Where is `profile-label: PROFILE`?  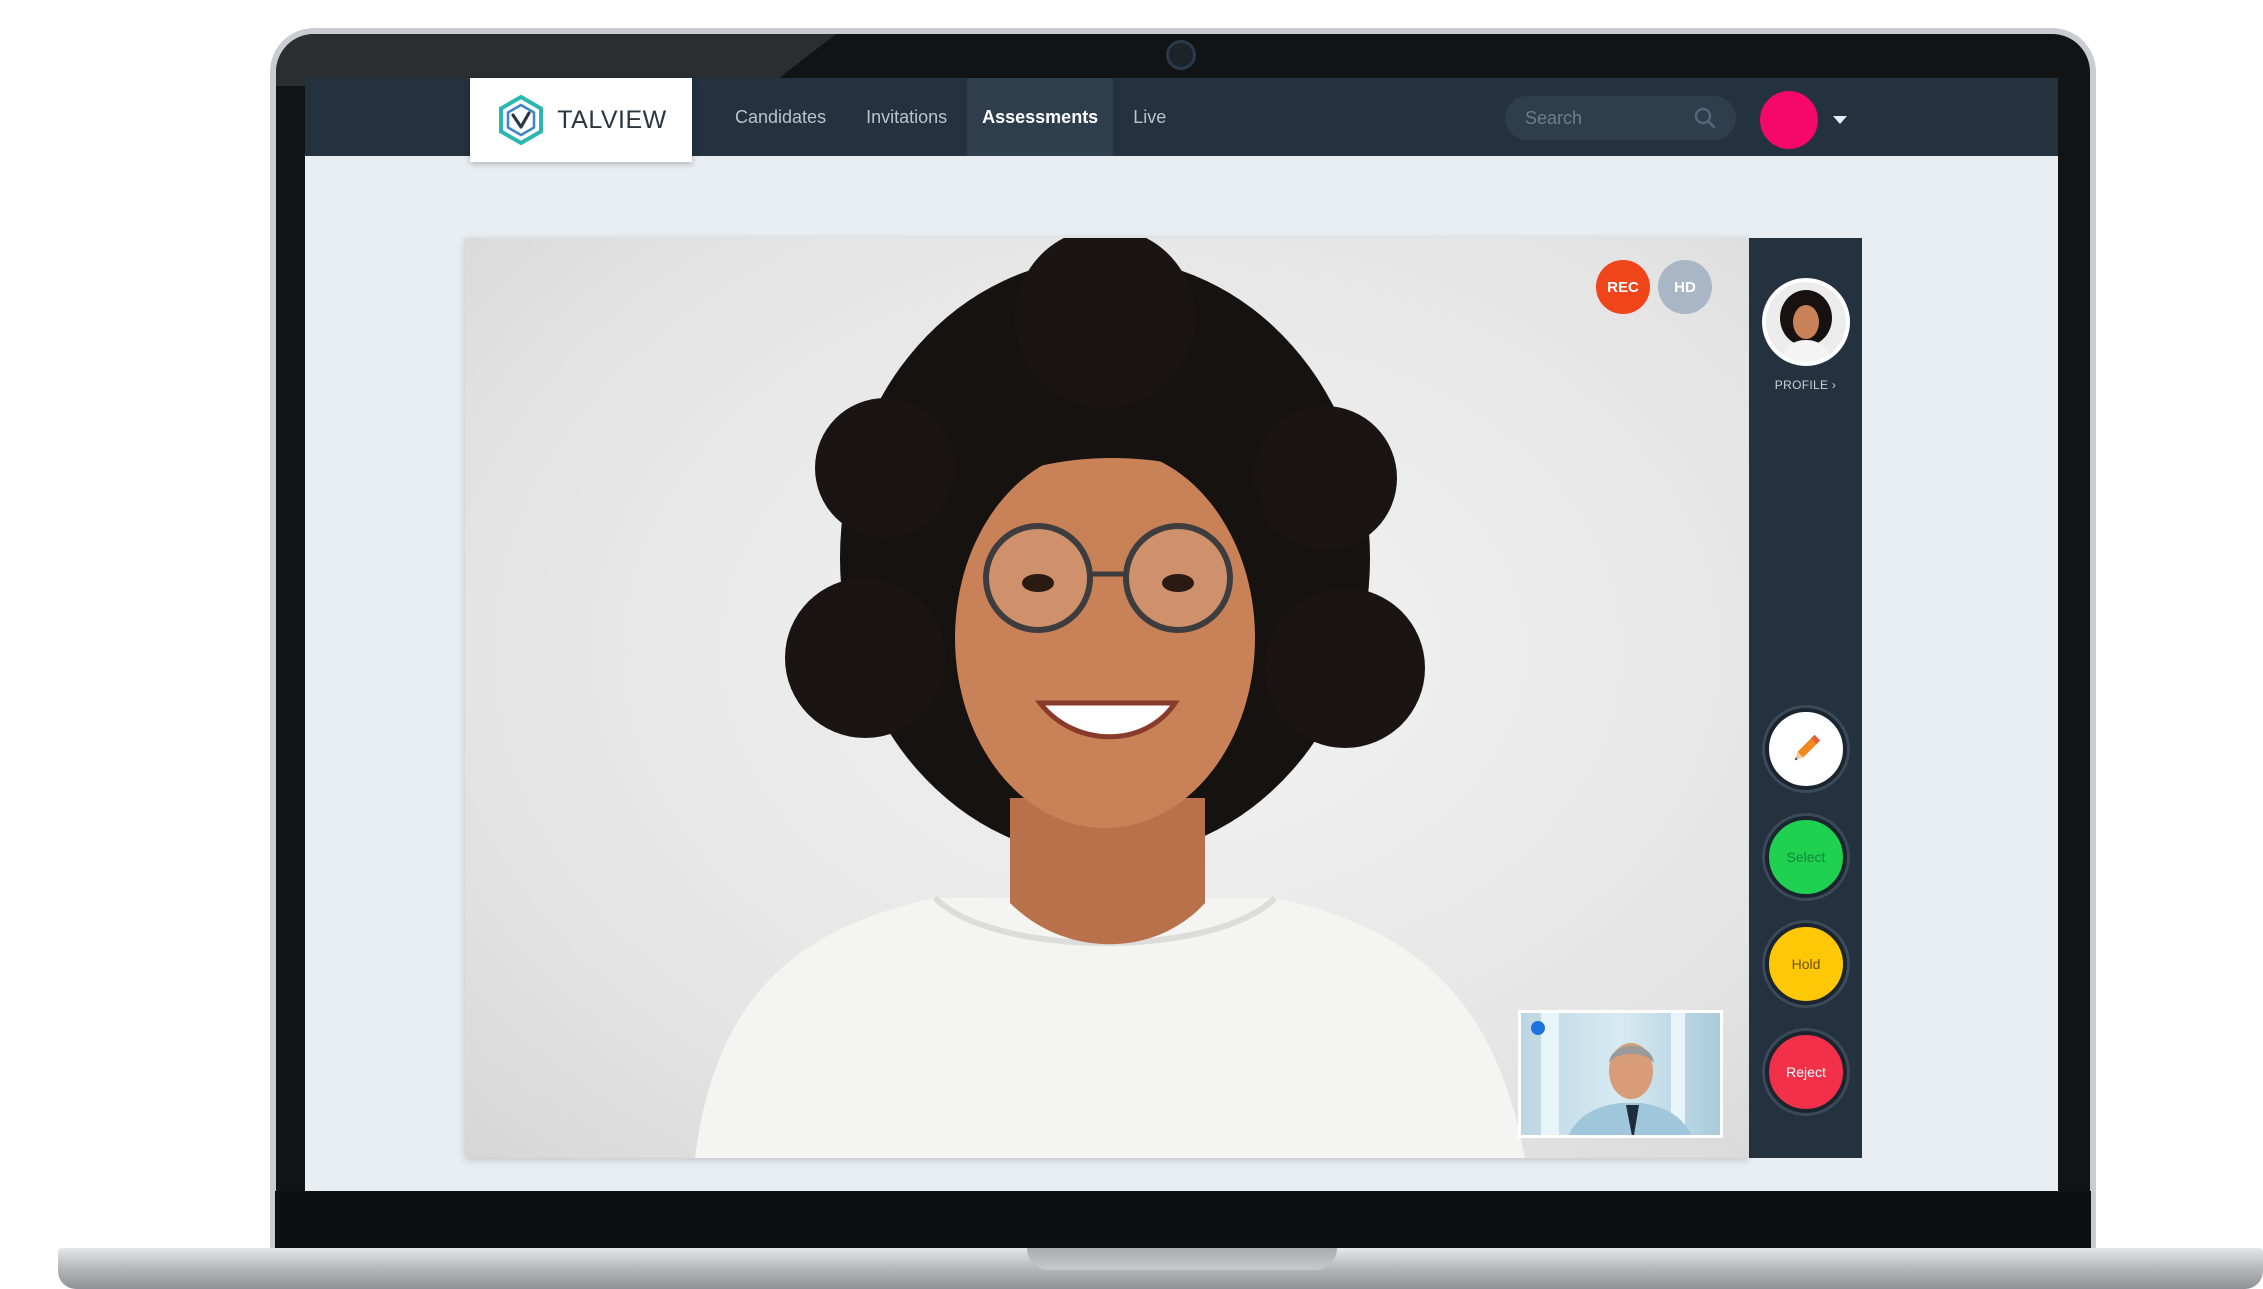
profile-label: PROFILE is located at coordinates (1801, 385).